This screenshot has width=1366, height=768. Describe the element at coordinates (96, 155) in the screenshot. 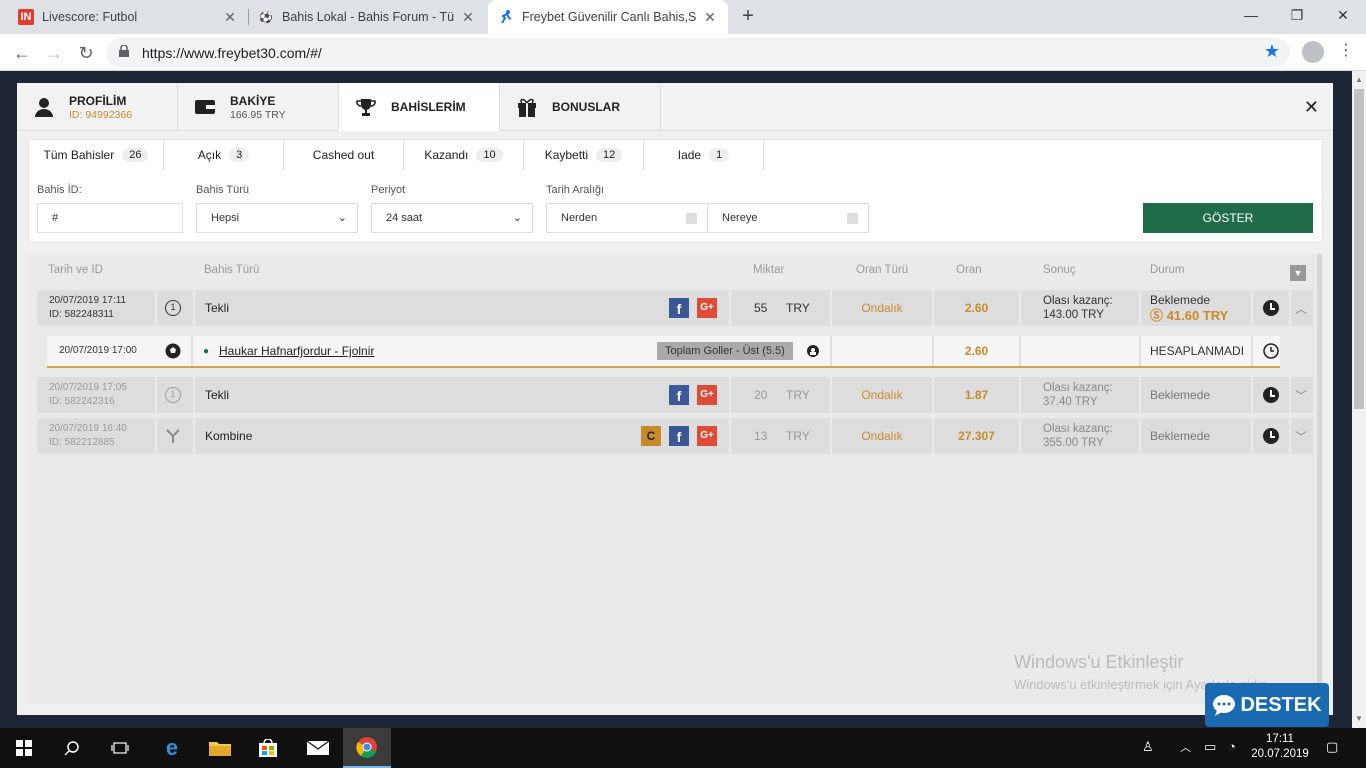

I see `subtab-all-bets: Tüm Bahisler 26` at that location.